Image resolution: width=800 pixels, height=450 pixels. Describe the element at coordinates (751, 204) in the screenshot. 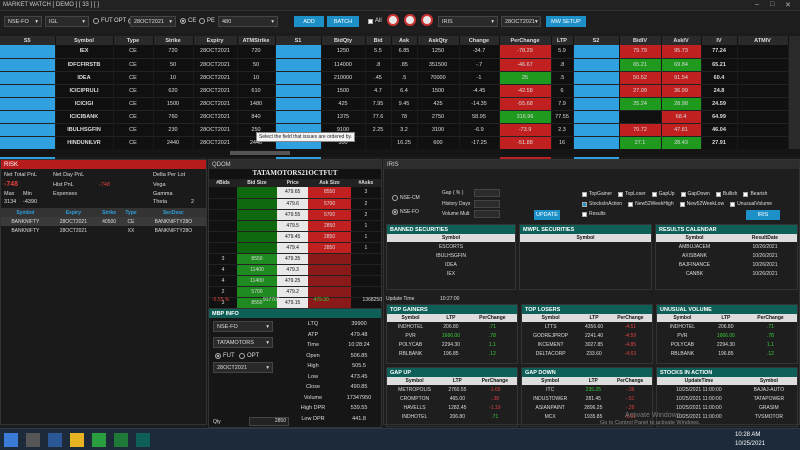

I see `iris-check-unusualvolume: UnusualVolume` at that location.